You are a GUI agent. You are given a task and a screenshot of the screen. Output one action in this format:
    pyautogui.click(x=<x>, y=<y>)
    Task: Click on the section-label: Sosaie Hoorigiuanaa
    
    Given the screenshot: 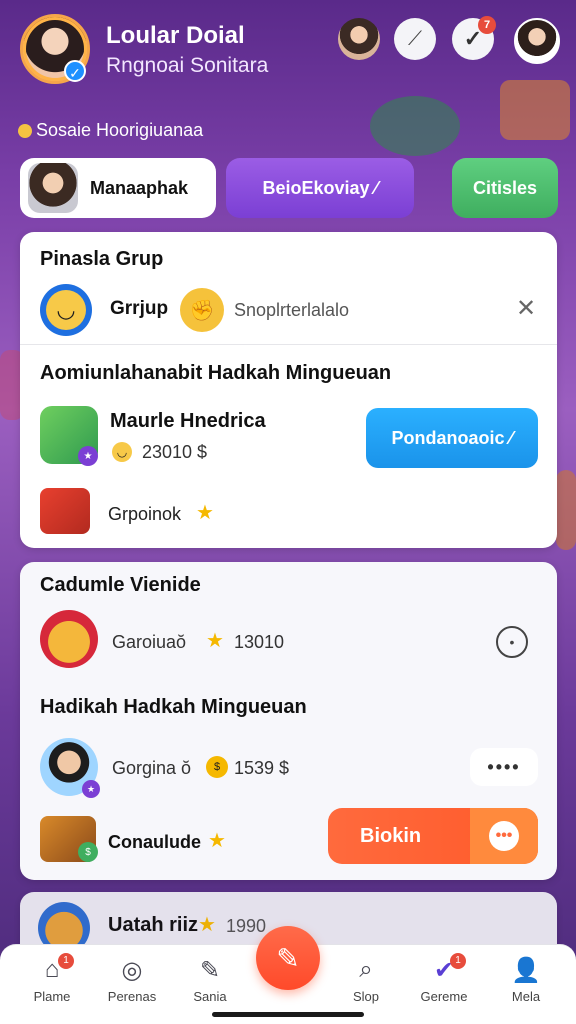 What is the action you would take?
    pyautogui.click(x=110, y=130)
    